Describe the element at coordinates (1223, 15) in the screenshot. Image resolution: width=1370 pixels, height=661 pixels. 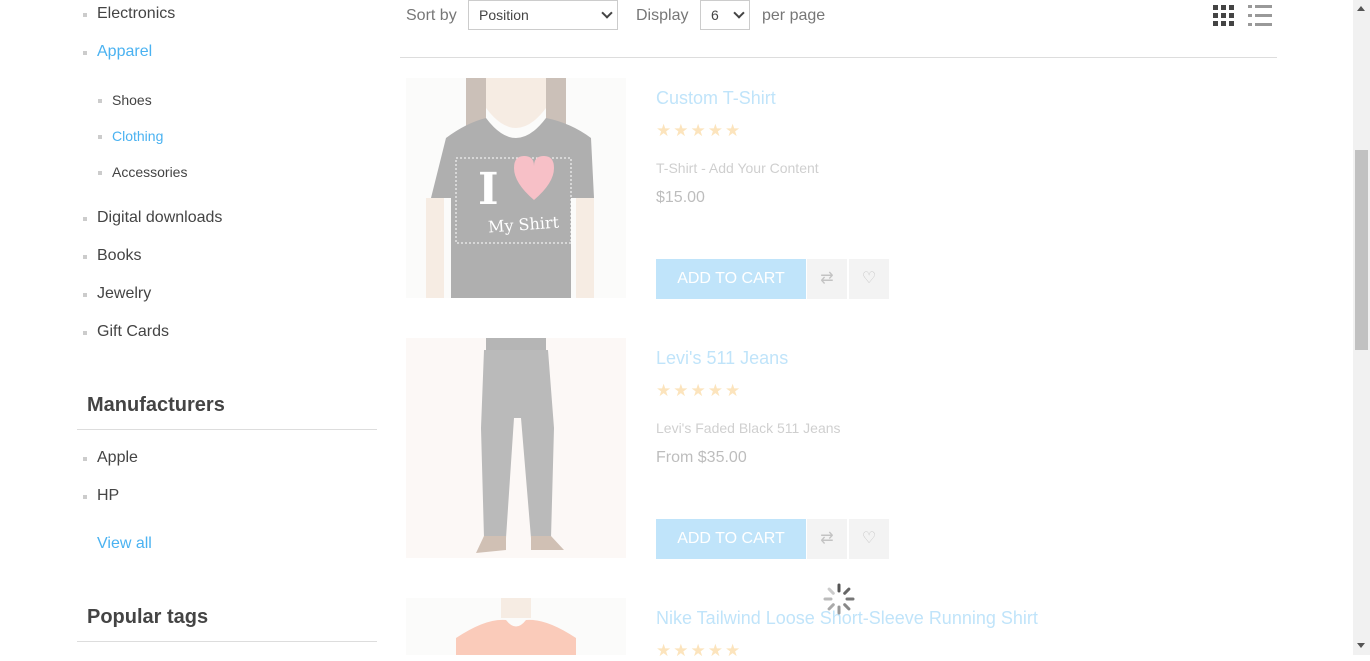
I see `grid-view-icon` at that location.